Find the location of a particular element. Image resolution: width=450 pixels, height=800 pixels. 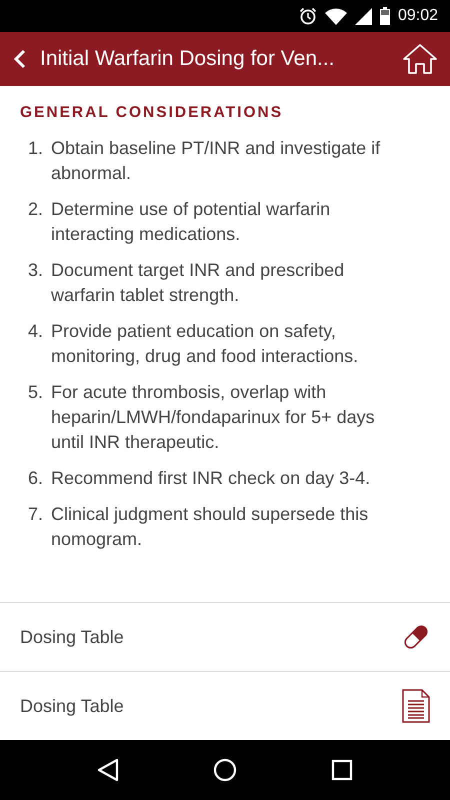

home-nav-button is located at coordinates (225, 770).